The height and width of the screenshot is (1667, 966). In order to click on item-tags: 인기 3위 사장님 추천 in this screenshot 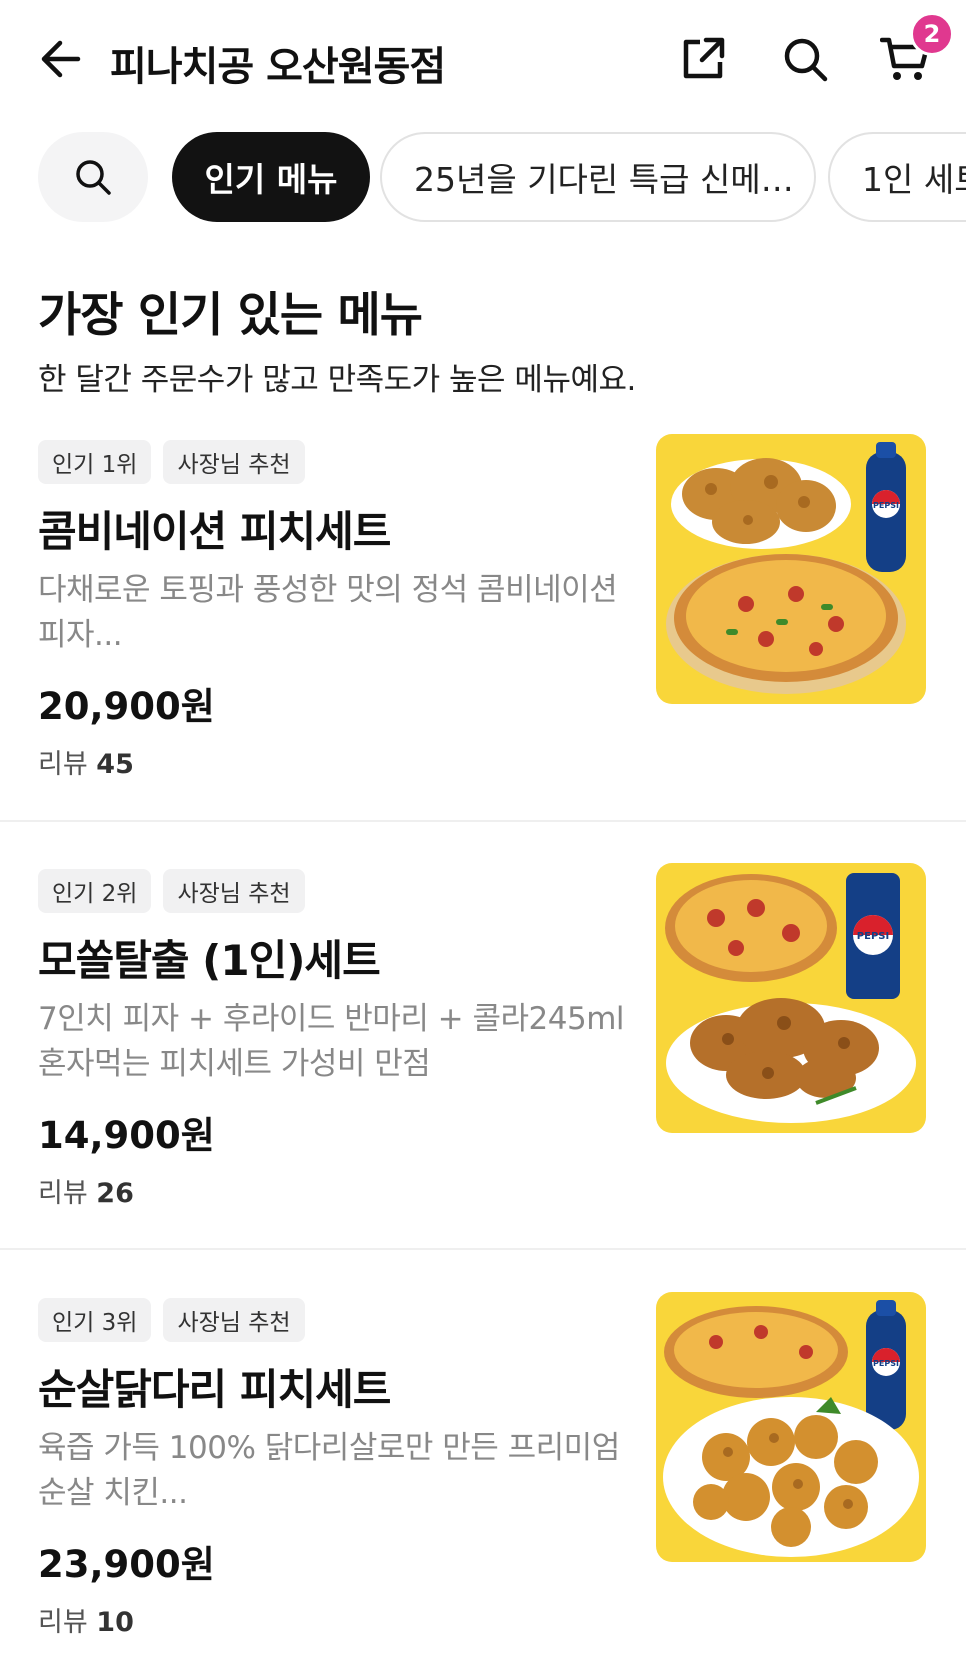, I will do `click(171, 1320)`.